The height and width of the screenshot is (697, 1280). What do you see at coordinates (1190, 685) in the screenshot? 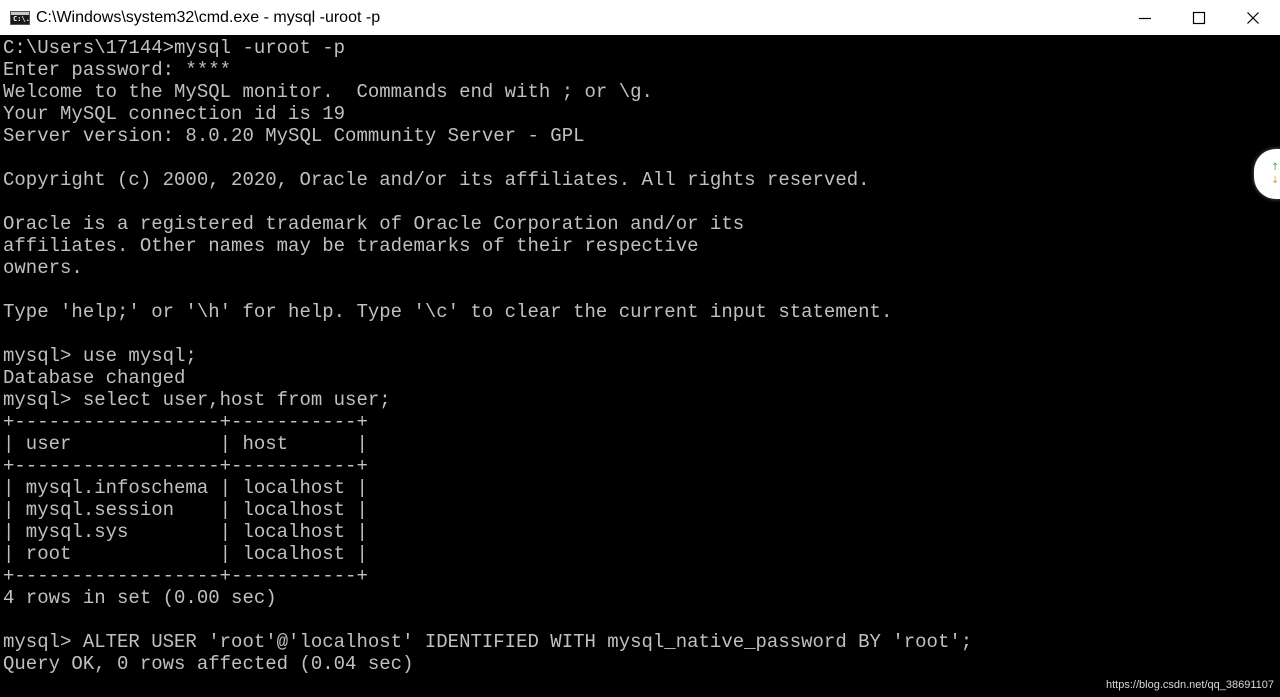
I see `watermark: https://blog.csdn.net/qq_38691107` at bounding box center [1190, 685].